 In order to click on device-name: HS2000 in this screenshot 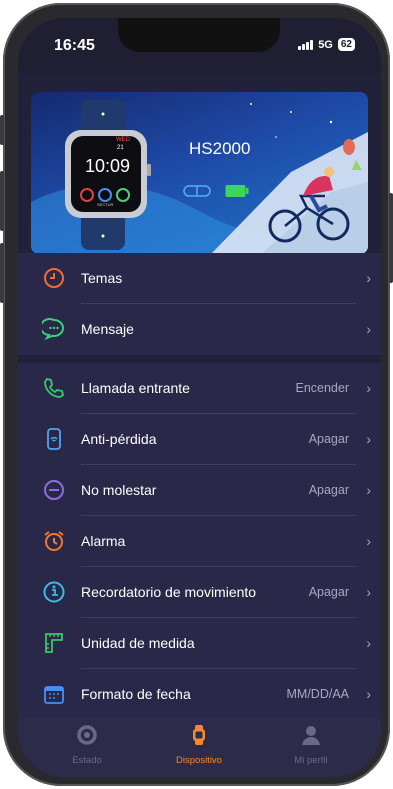, I will do `click(220, 148)`.